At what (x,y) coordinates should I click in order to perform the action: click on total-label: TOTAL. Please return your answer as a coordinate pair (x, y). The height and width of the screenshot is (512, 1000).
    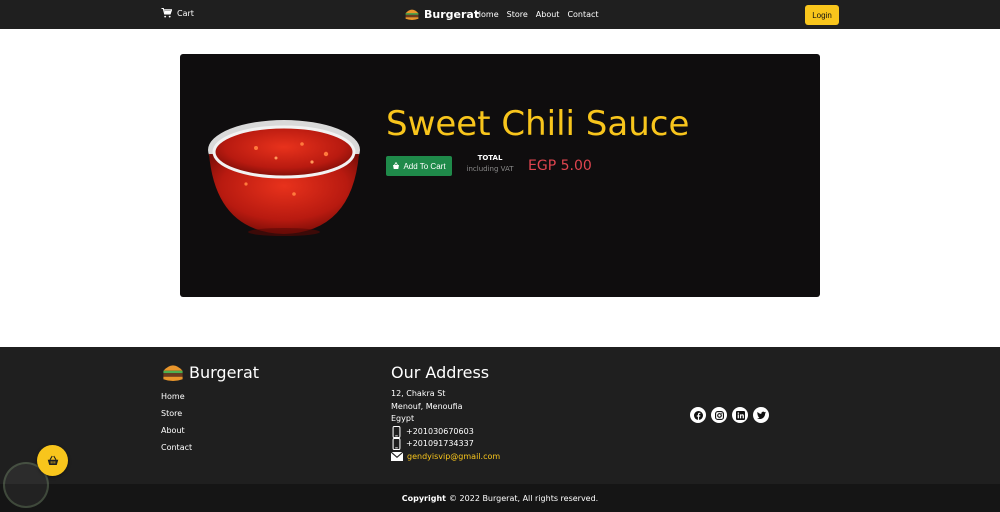
    Looking at the image, I should click on (490, 158).